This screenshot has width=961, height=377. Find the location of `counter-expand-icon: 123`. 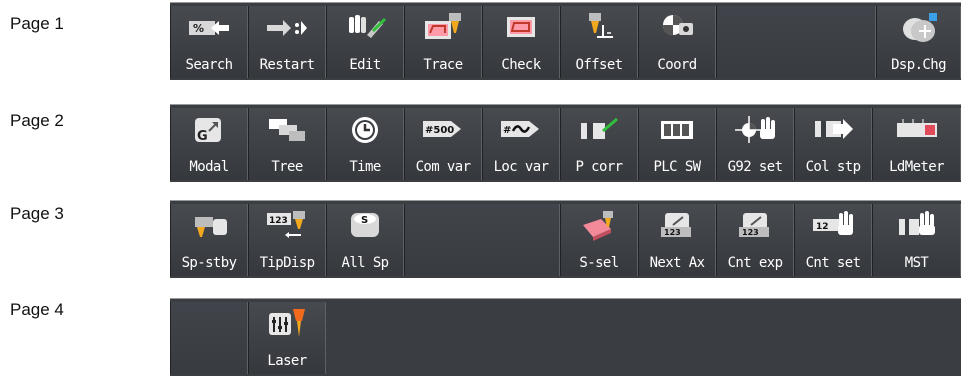

counter-expand-icon: 123 is located at coordinates (754, 225).